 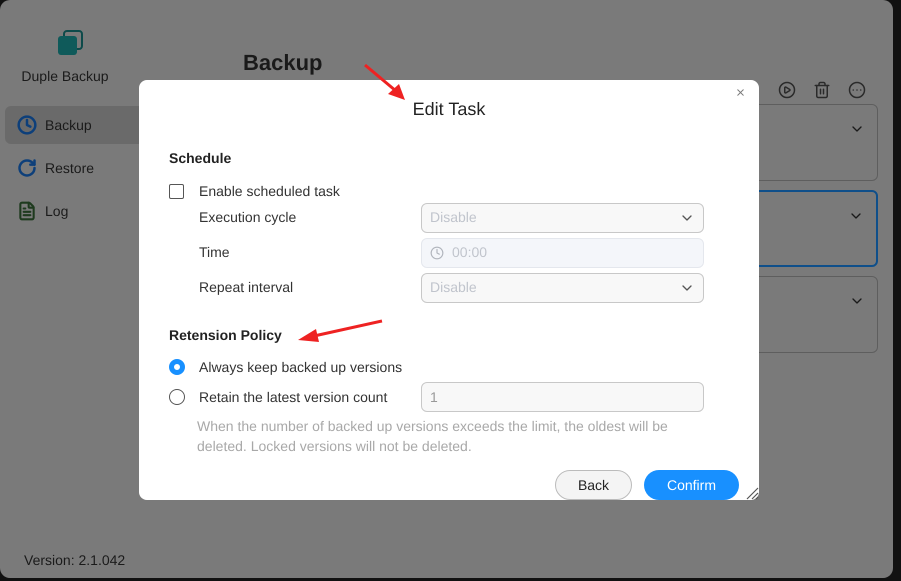 I want to click on more-icon, so click(x=857, y=90).